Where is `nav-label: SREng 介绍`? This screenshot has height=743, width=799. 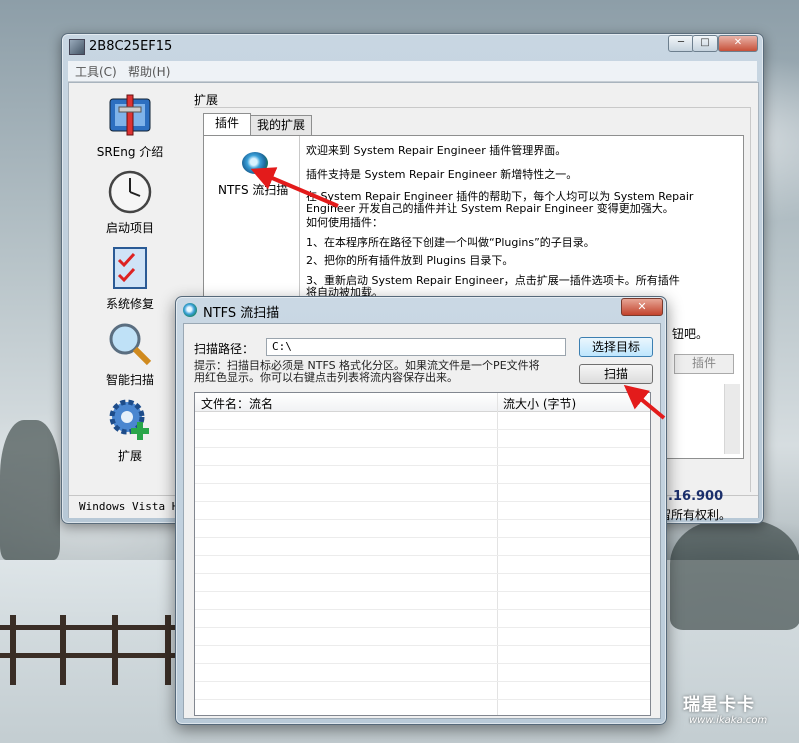 nav-label: SREng 介绍 is located at coordinates (130, 152).